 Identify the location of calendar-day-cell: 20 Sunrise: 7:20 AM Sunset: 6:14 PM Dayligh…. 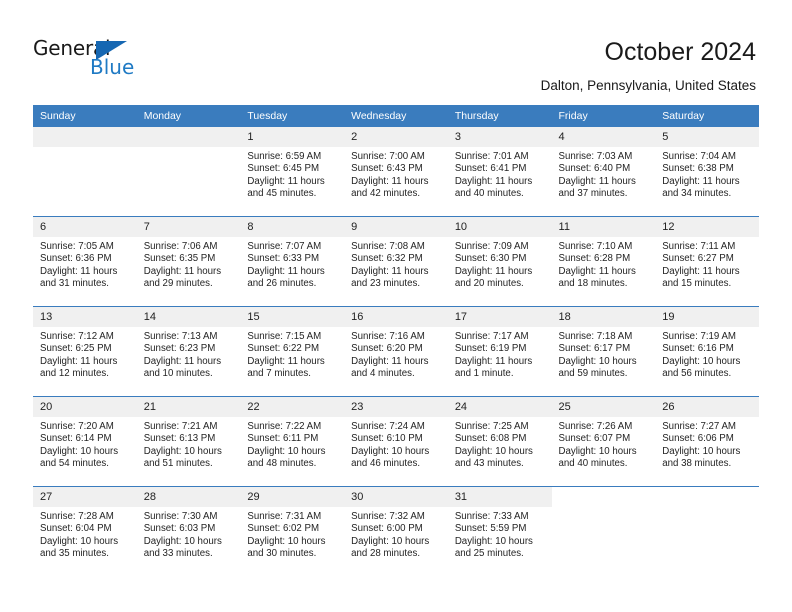
(85, 441).